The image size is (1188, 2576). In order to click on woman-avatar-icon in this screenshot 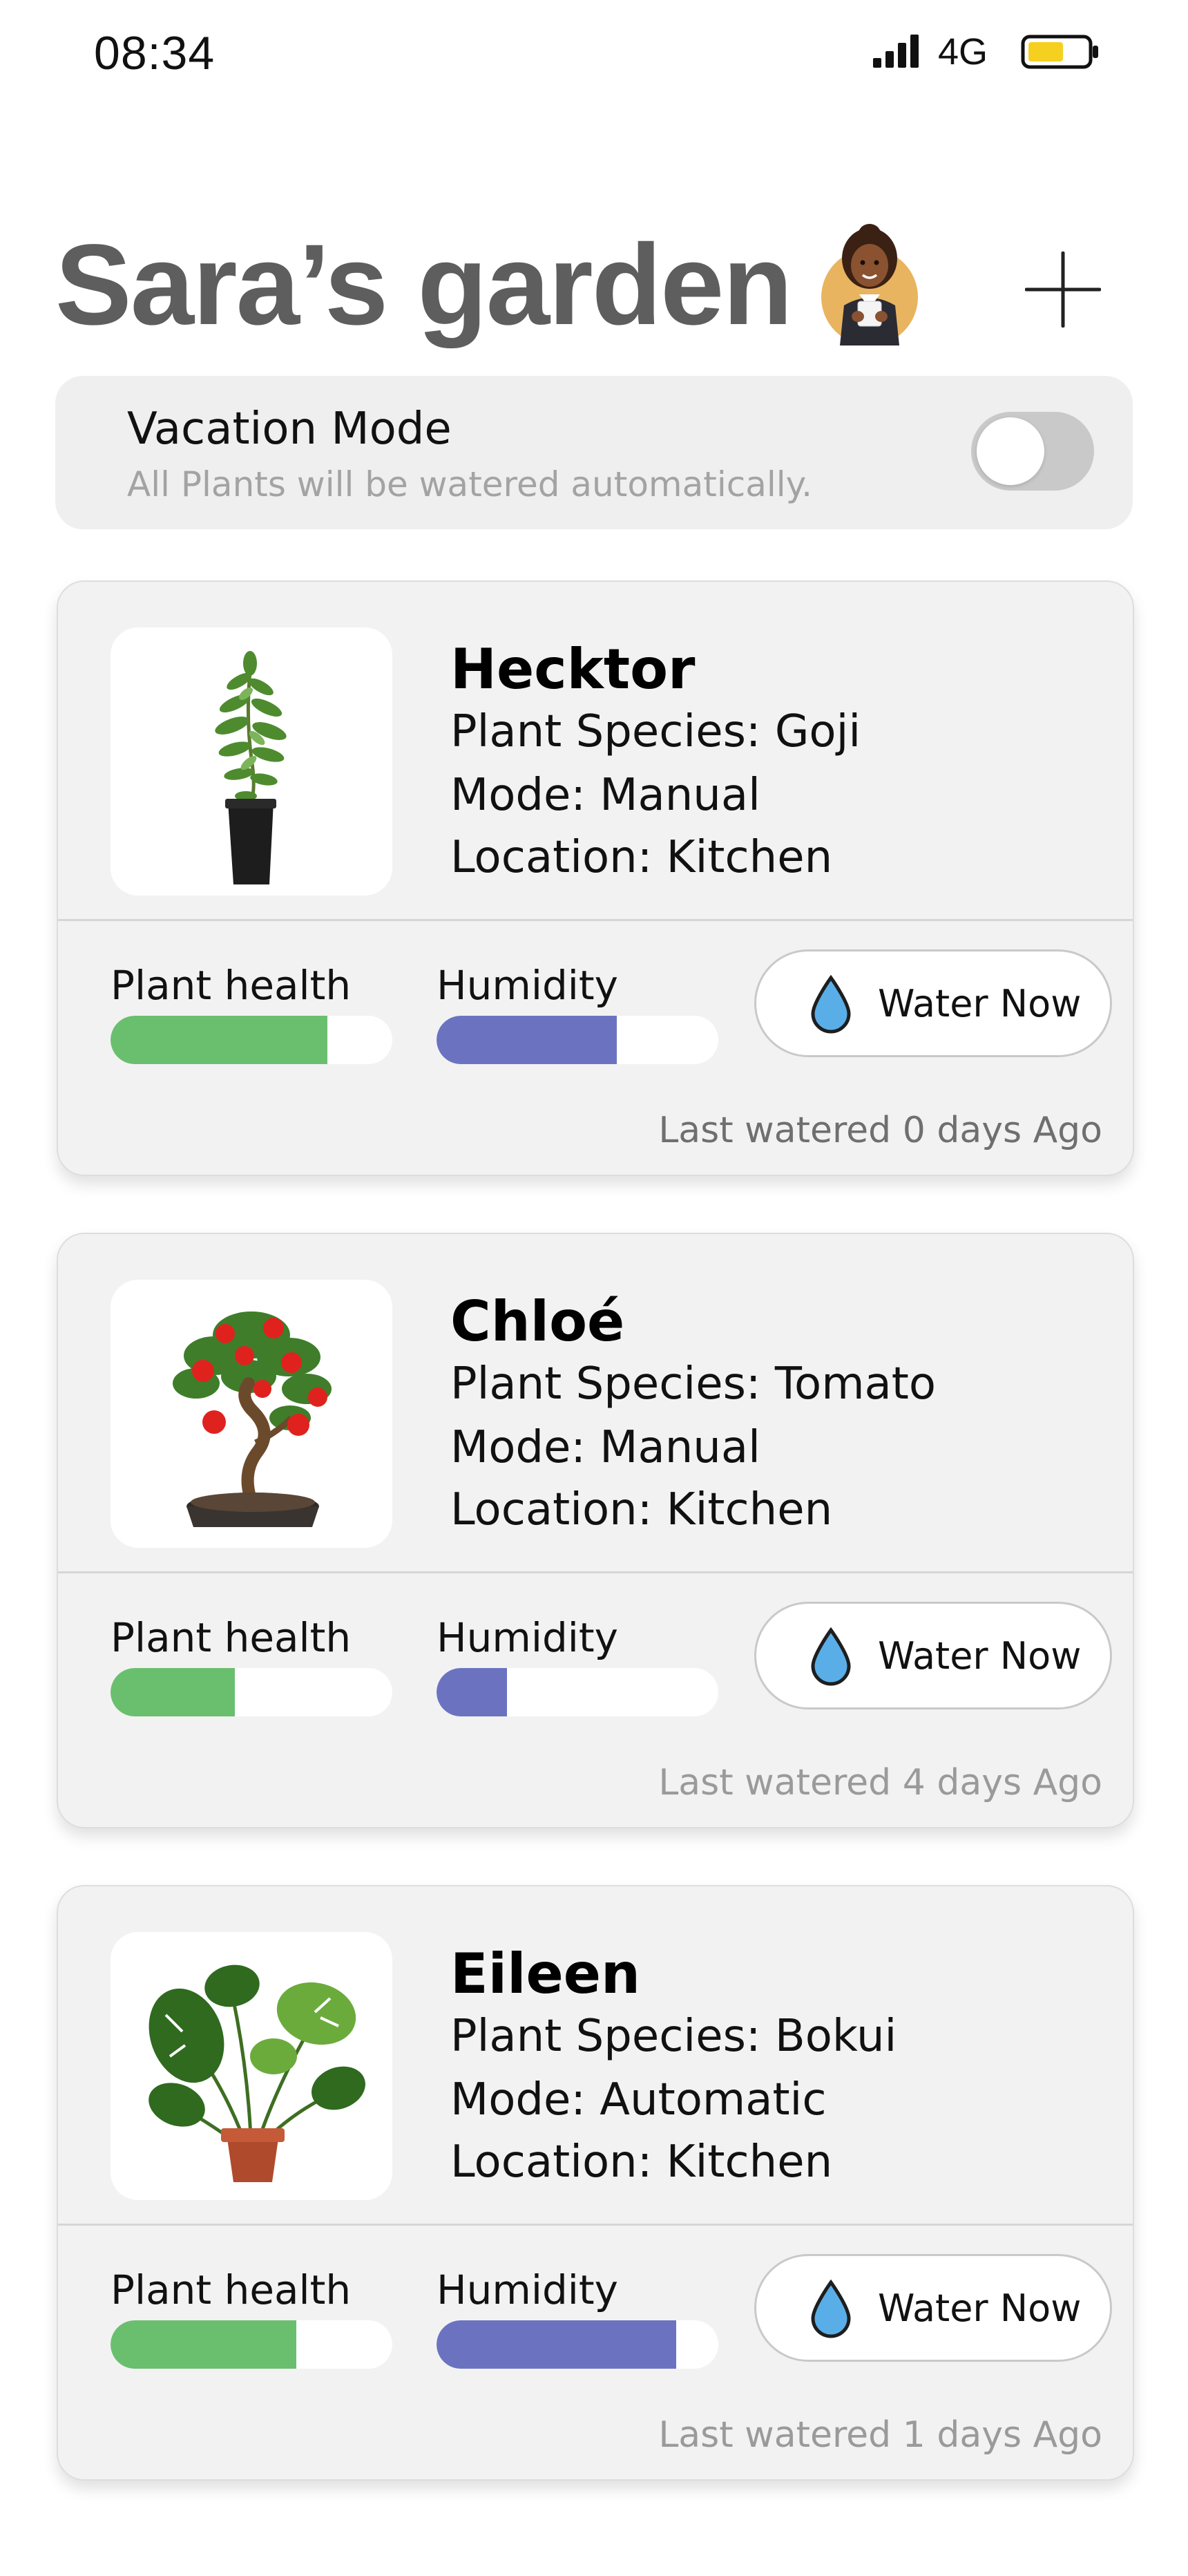, I will do `click(870, 284)`.